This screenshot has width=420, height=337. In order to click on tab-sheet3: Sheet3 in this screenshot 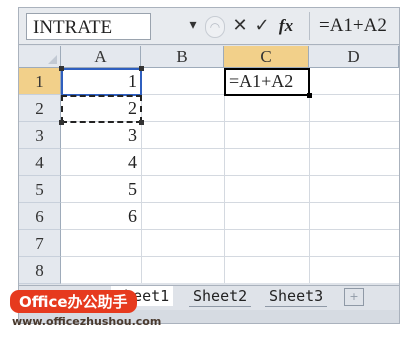, I will do `click(296, 296)`.